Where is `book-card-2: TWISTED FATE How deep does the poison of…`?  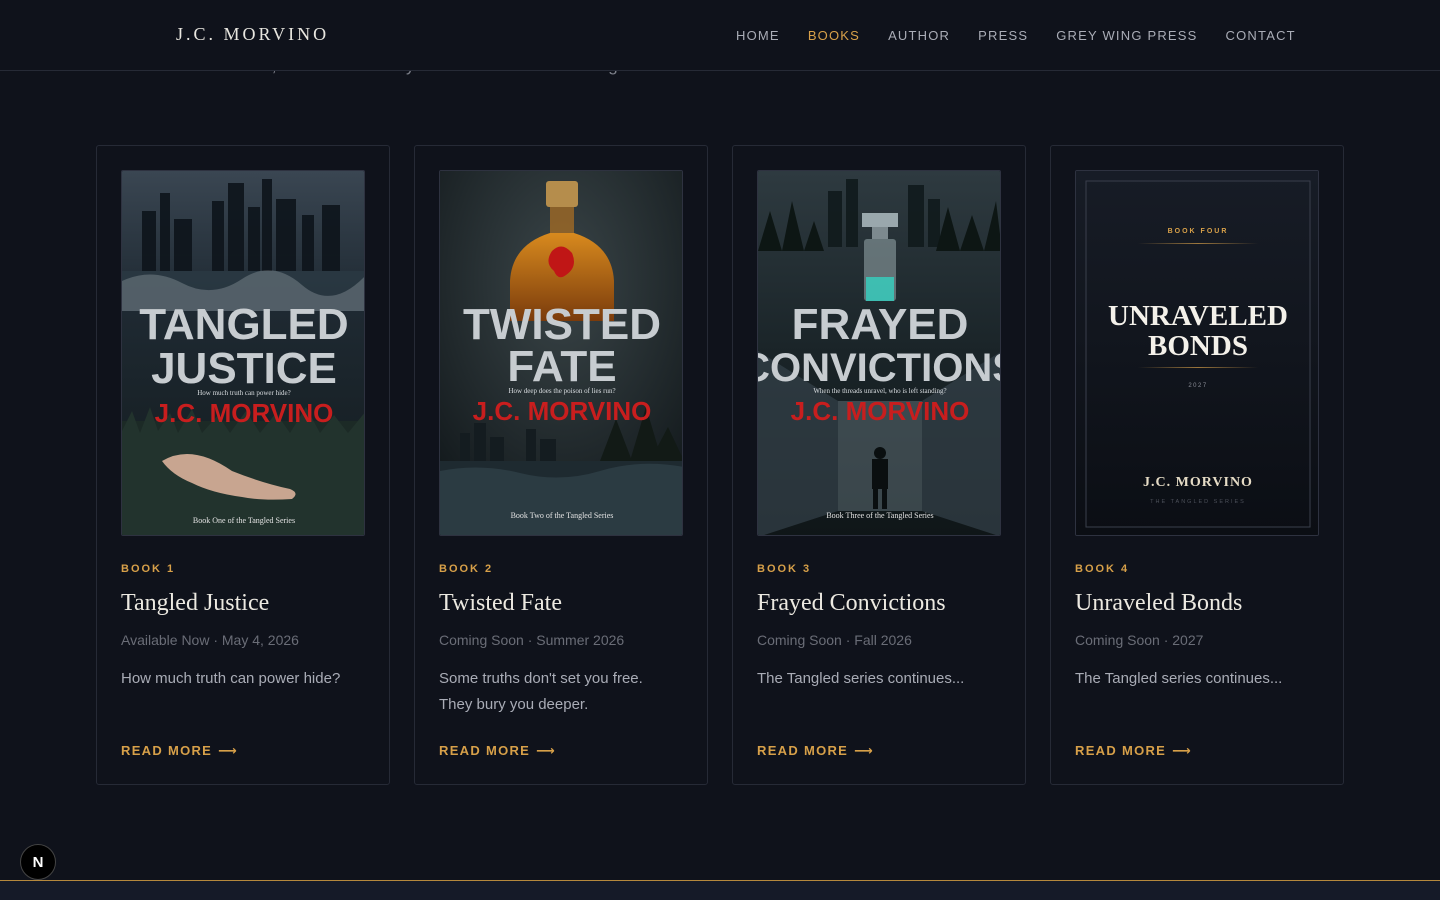 book-card-2: TWISTED FATE How deep does the poison of… is located at coordinates (561, 465).